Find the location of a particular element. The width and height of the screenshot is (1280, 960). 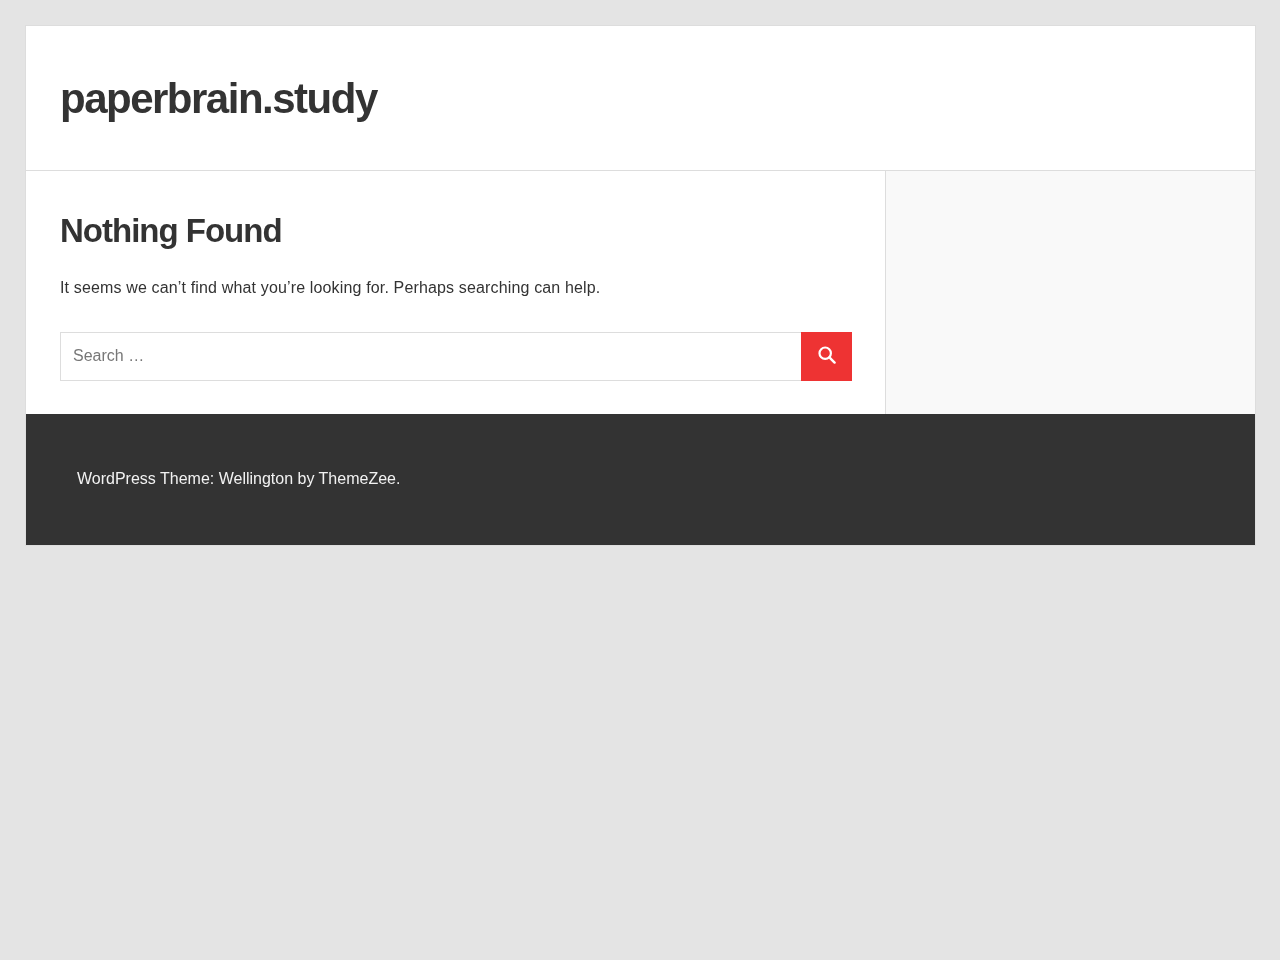

search-button is located at coordinates (826, 356).